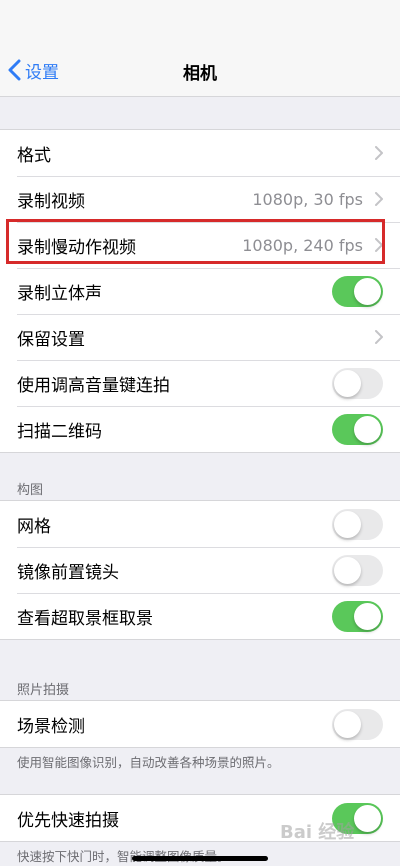 This screenshot has width=400, height=866. Describe the element at coordinates (302, 245) in the screenshot. I see `row-value: 1080p, 240 fps` at that location.